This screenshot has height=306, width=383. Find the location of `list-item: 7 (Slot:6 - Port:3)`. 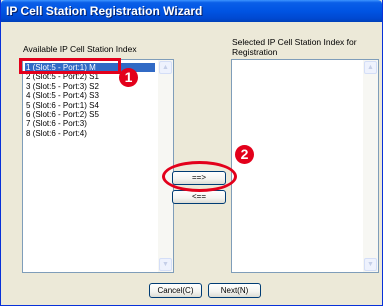

list-item: 7 (Slot:6 - Port:3) is located at coordinates (90, 123).